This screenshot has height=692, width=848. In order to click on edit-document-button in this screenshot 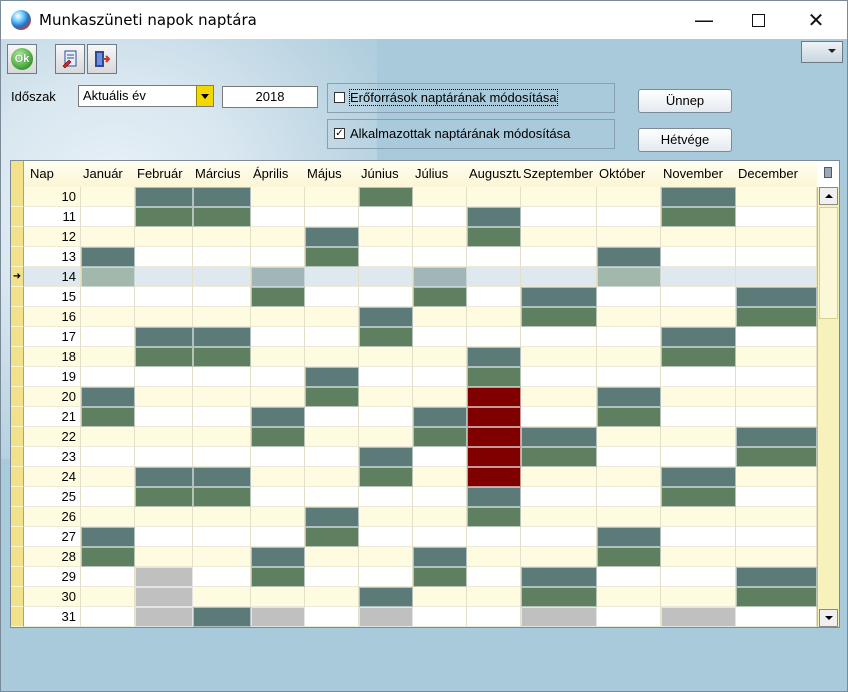, I will do `click(70, 59)`.